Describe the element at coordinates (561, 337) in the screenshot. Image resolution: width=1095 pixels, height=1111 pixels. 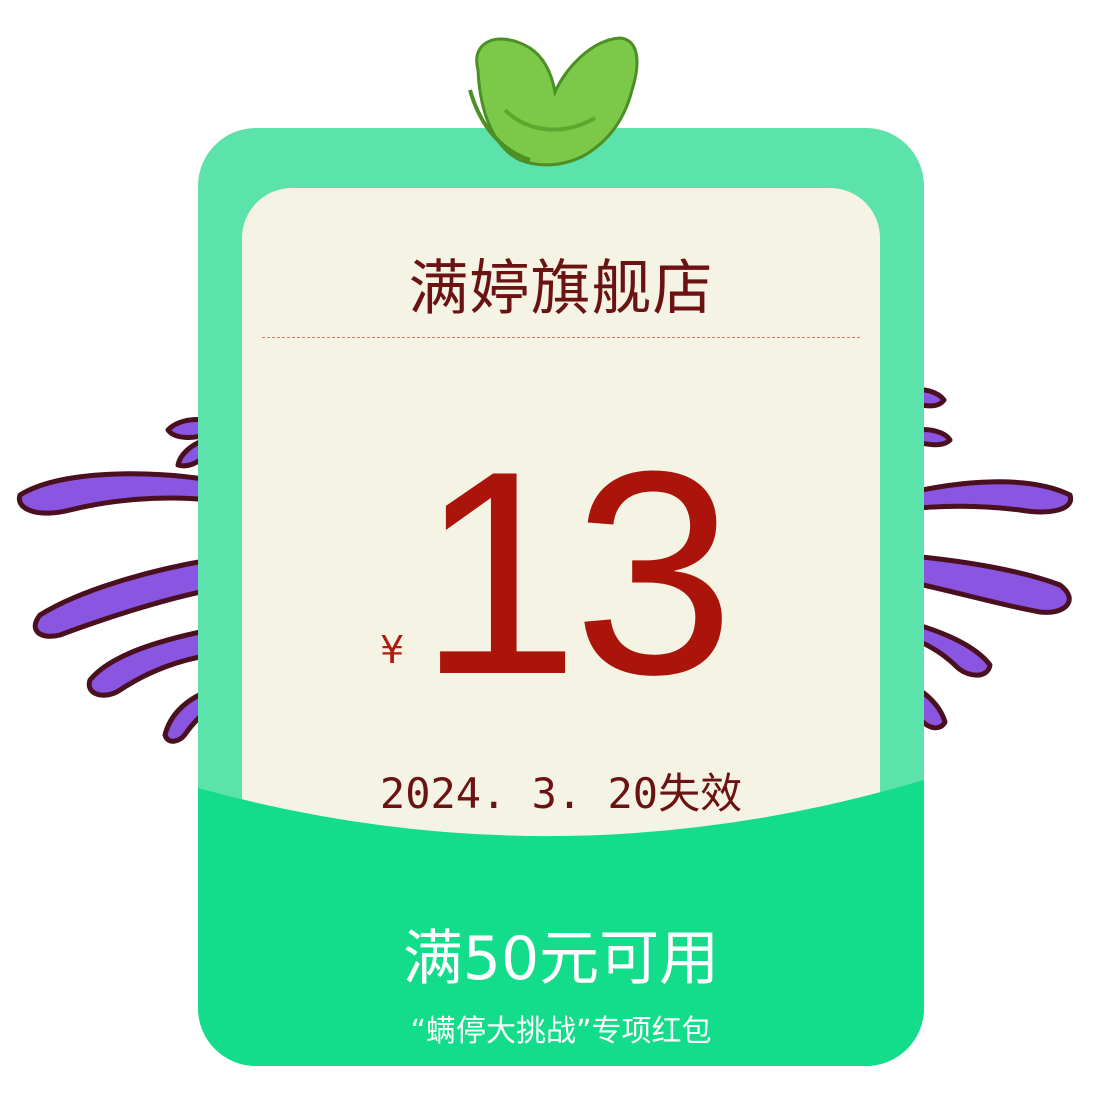
I see `dashed-divider` at that location.